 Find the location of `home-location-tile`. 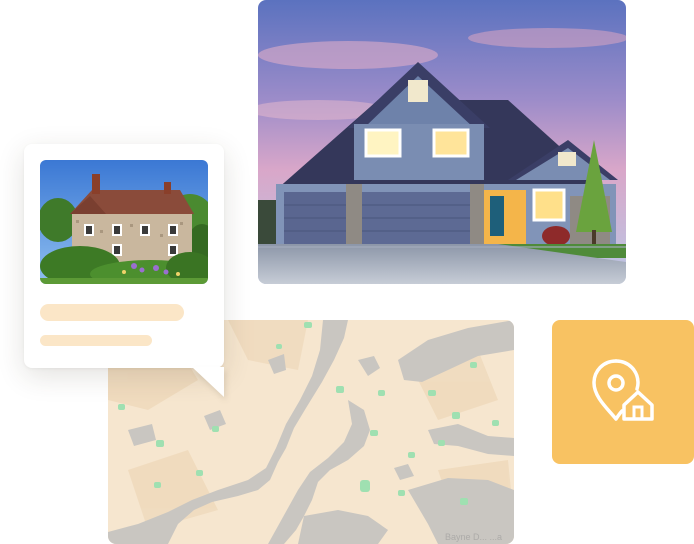

home-location-tile is located at coordinates (623, 392).